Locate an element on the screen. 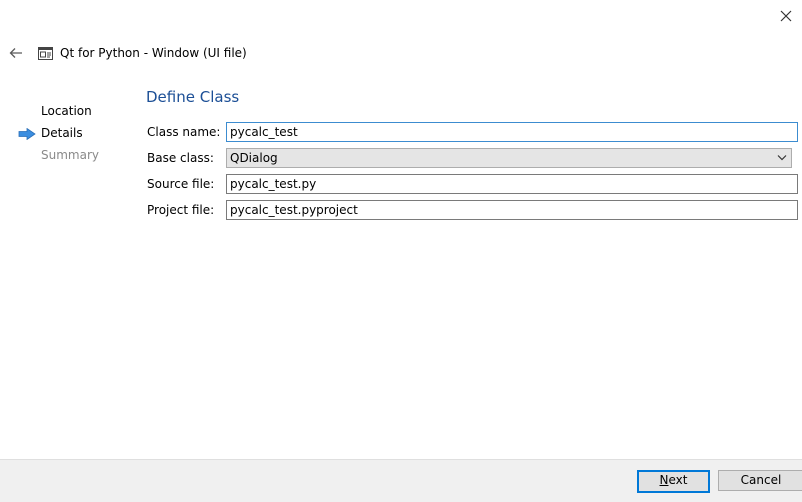 The image size is (802, 502). back-button is located at coordinates (16, 53).